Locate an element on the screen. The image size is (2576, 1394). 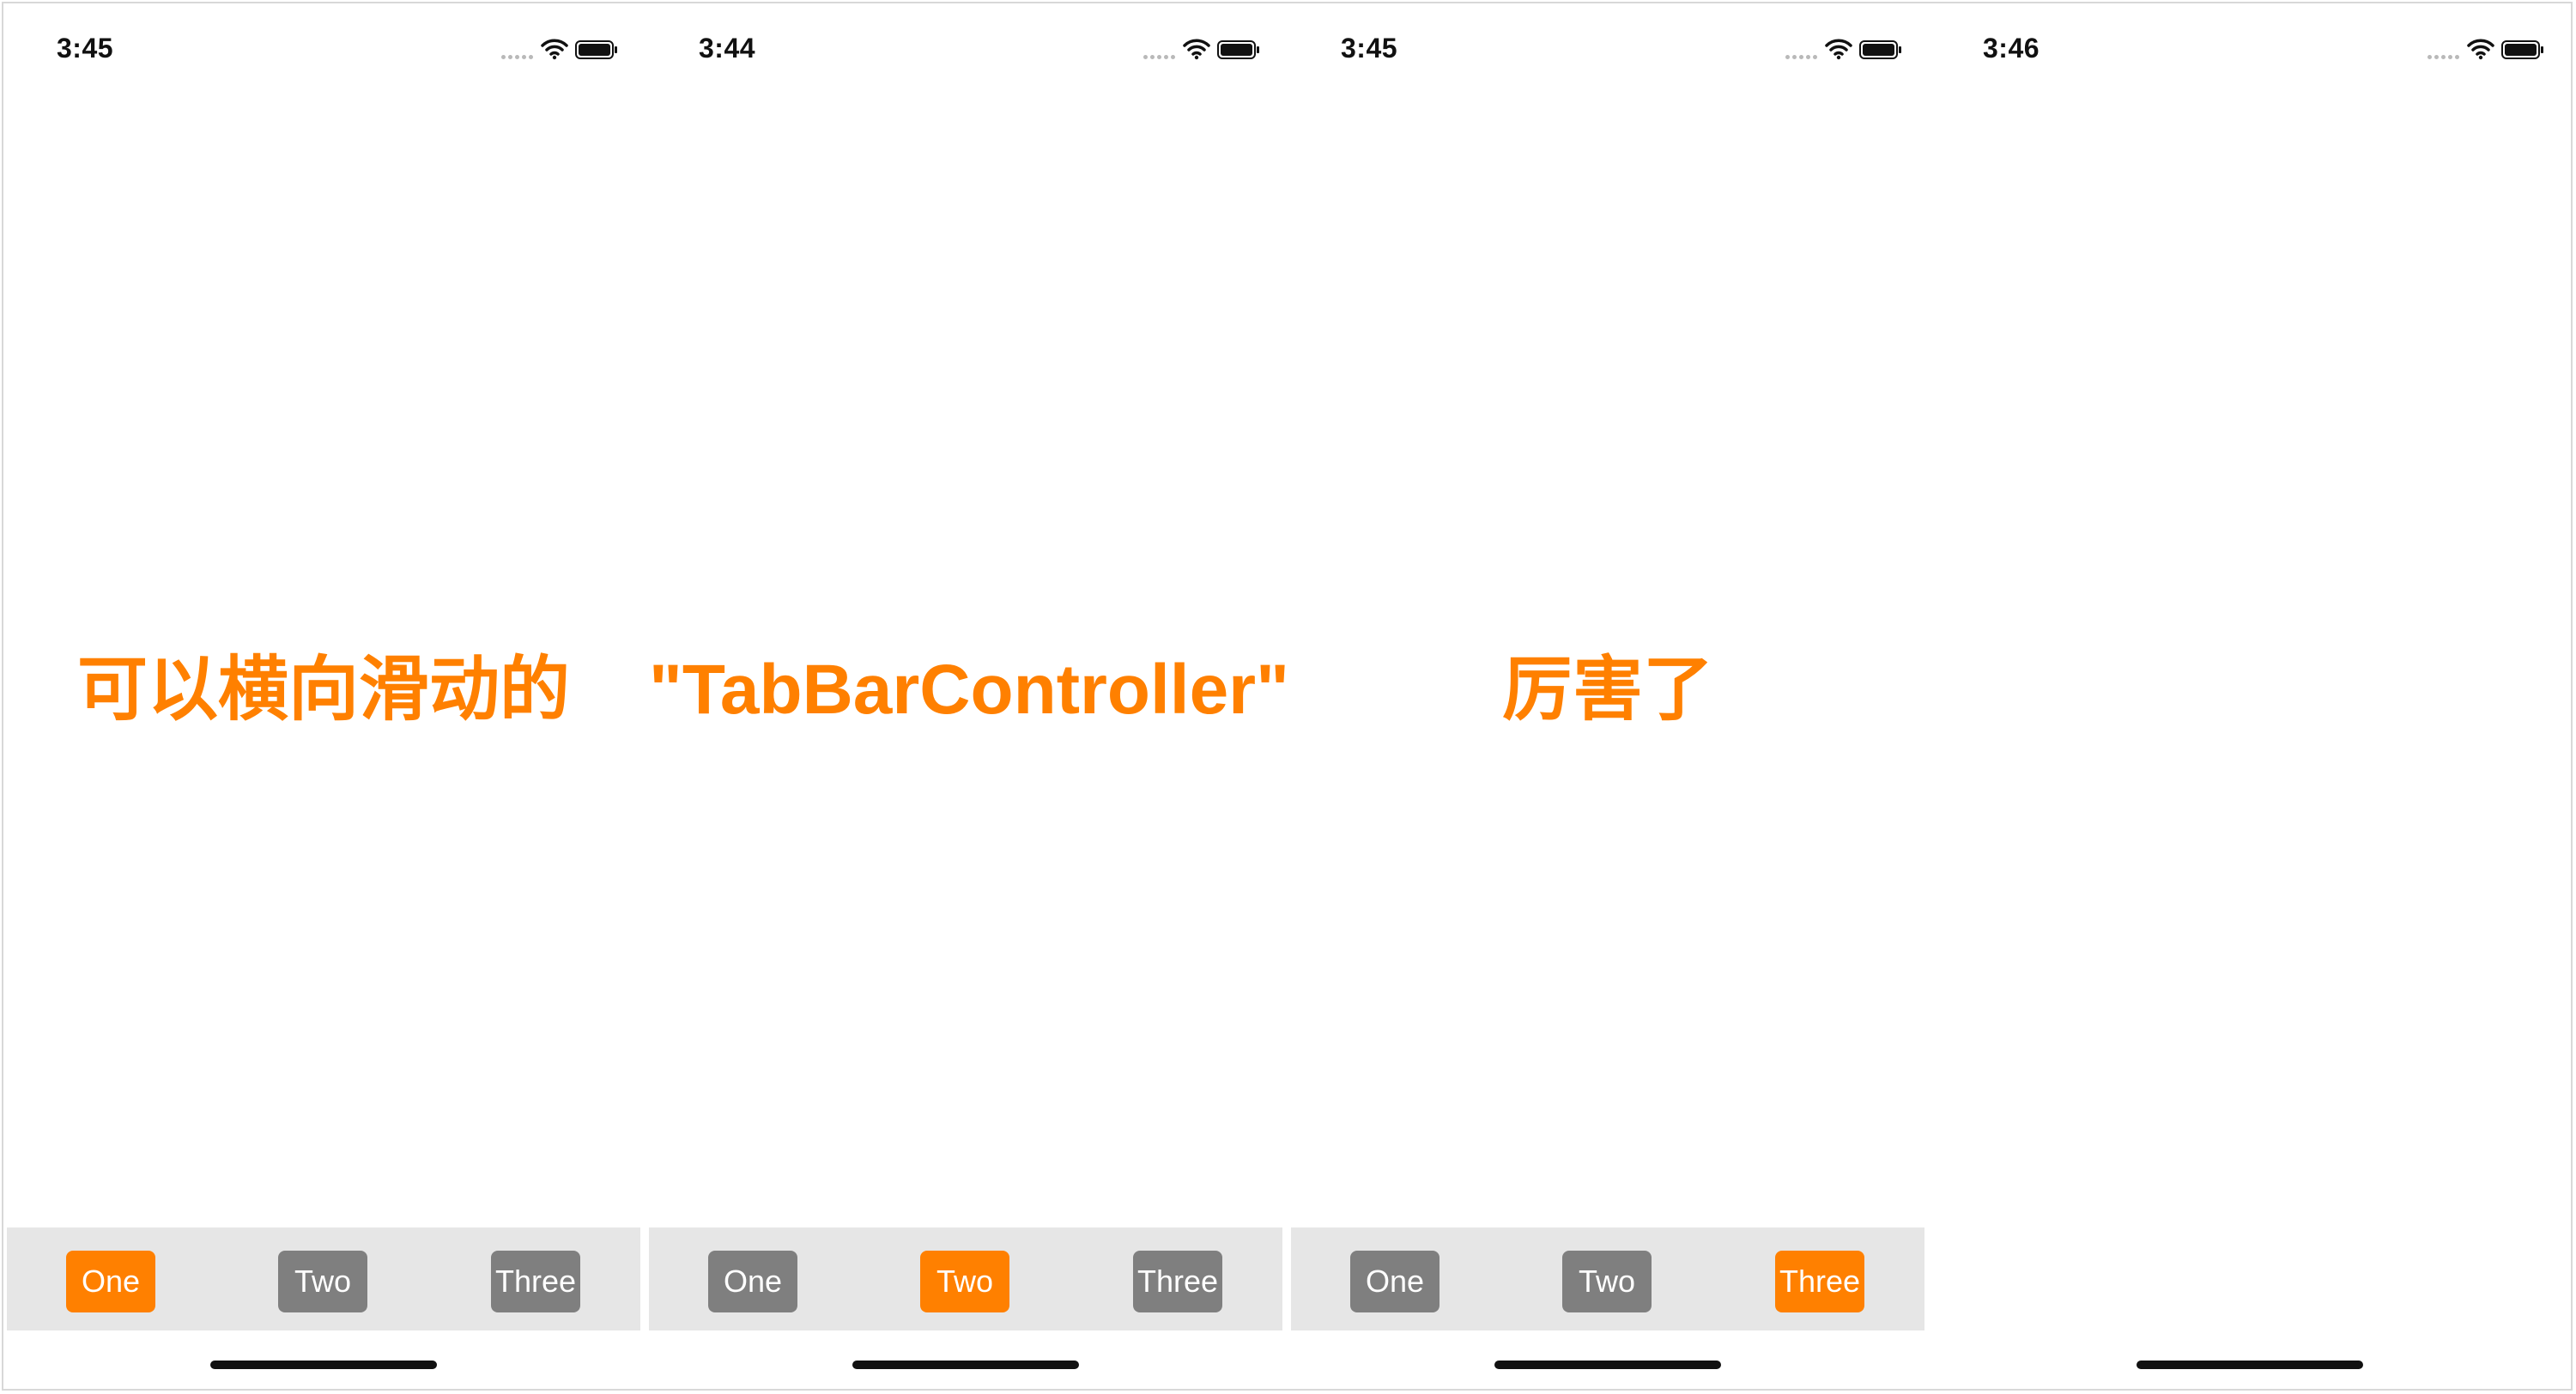
page-label: "TabBarController" is located at coordinates (969, 690).